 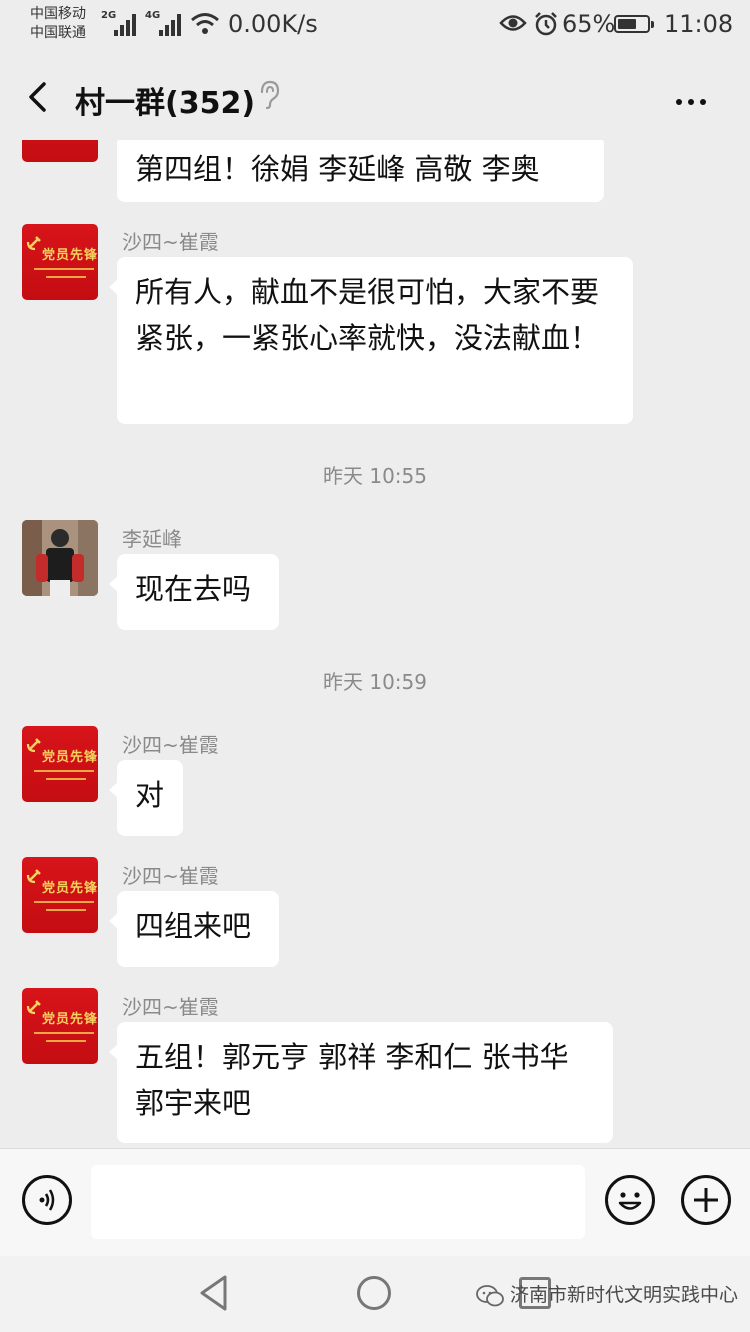 I want to click on carrier-labels: 中国移动 中国联通, so click(x=58, y=24).